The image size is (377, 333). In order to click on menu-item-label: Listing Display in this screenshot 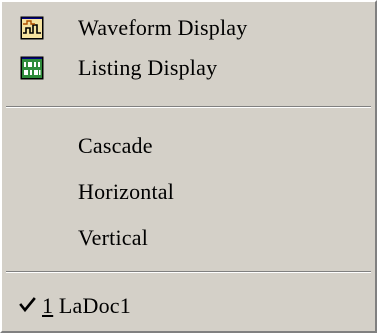, I will do `click(148, 67)`.